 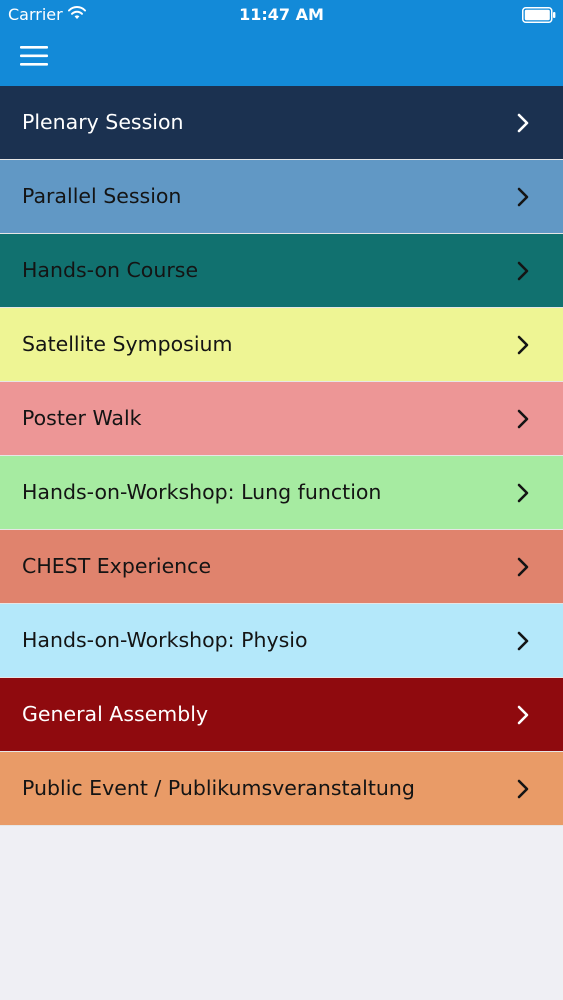 I want to click on menu-item-label: Parallel Session, so click(x=102, y=196).